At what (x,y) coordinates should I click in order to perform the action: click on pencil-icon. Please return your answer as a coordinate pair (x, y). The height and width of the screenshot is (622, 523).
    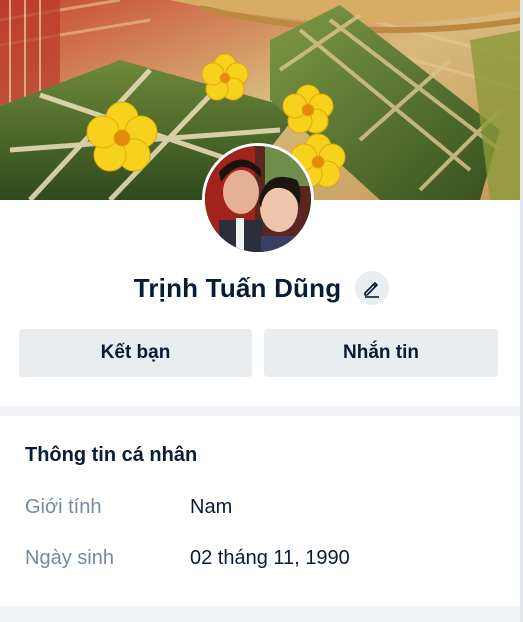
    Looking at the image, I should click on (372, 290).